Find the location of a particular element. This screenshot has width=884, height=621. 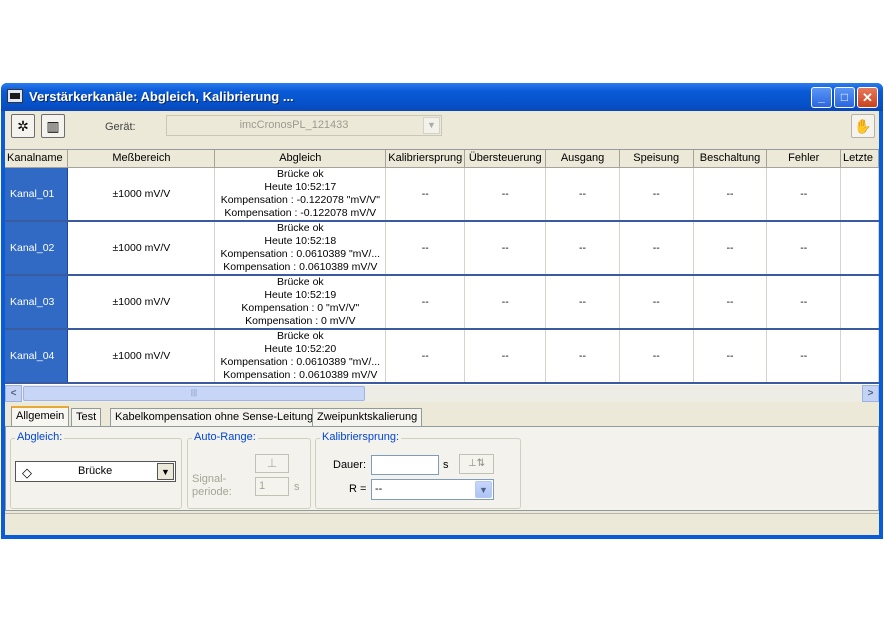

abgleich-comp: Kompensation : -0.122078 mV/V is located at coordinates (300, 212).